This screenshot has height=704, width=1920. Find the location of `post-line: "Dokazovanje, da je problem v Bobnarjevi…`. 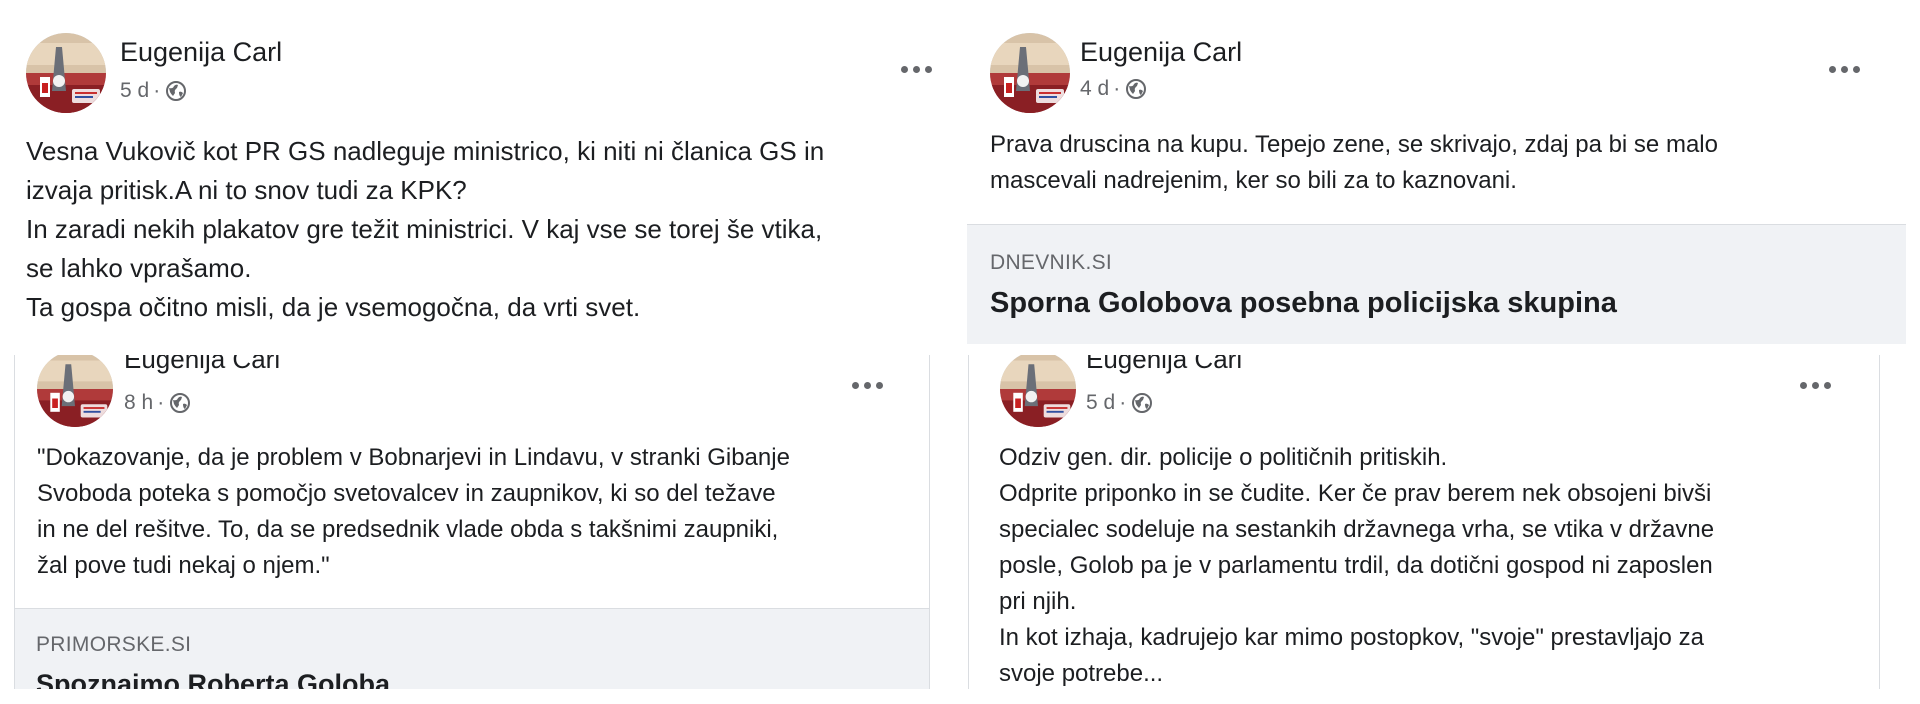

post-line: "Dokazovanje, da je problem v Bobnarjevi… is located at coordinates (413, 457).